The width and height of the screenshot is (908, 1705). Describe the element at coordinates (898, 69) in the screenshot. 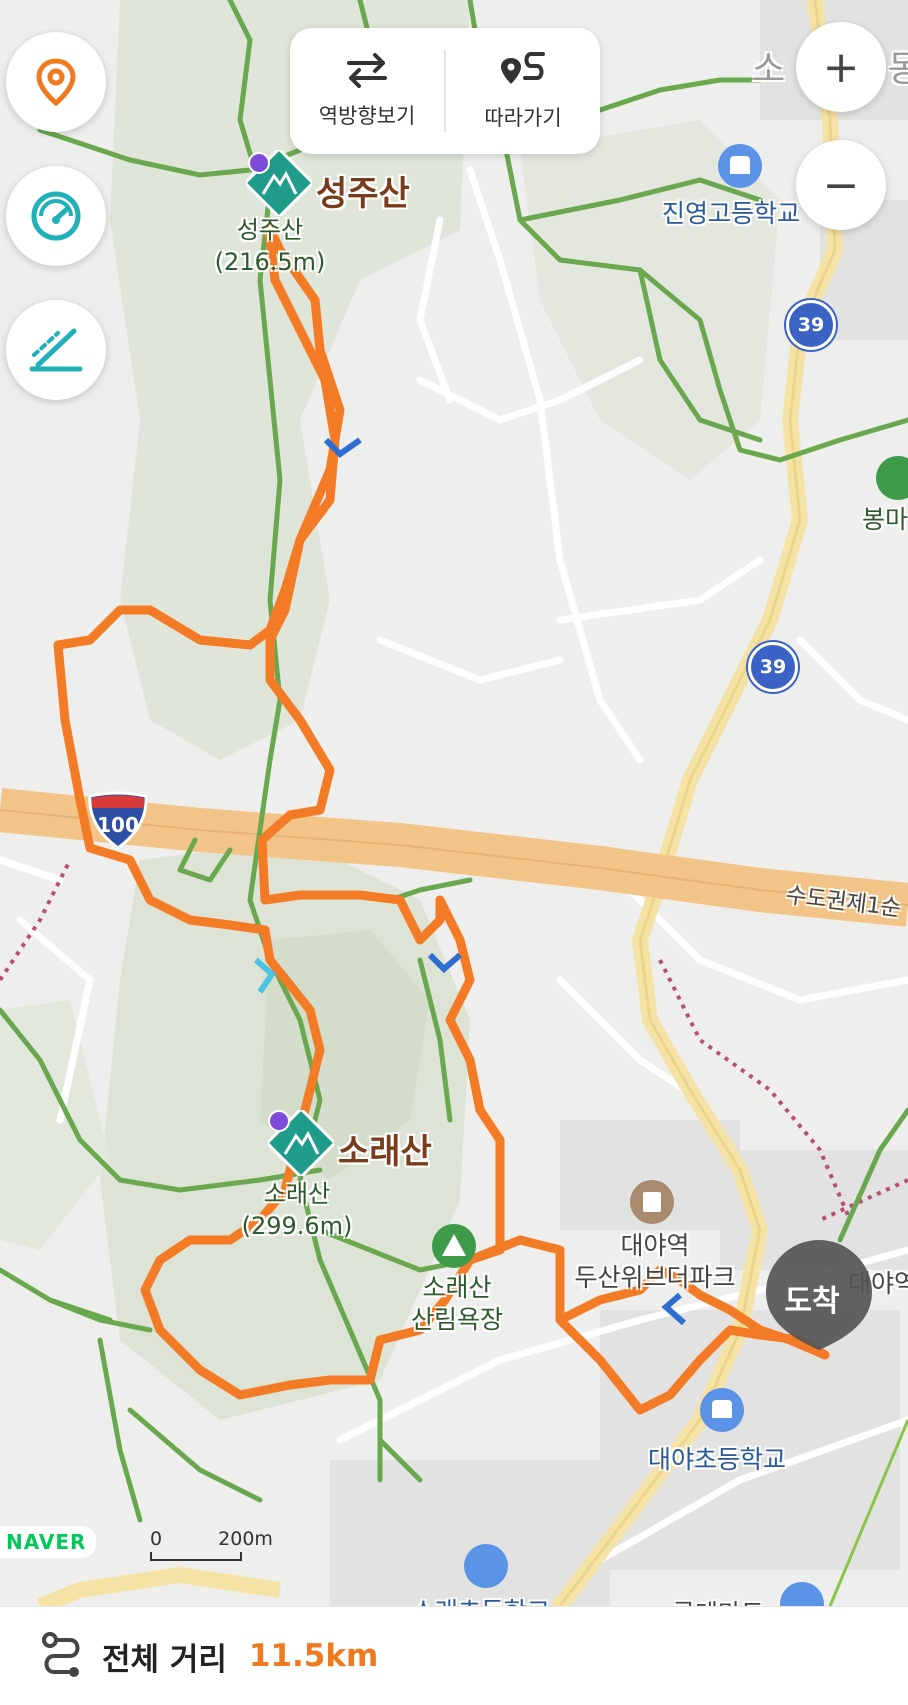

I see `partial-label-top-2: 동` at that location.